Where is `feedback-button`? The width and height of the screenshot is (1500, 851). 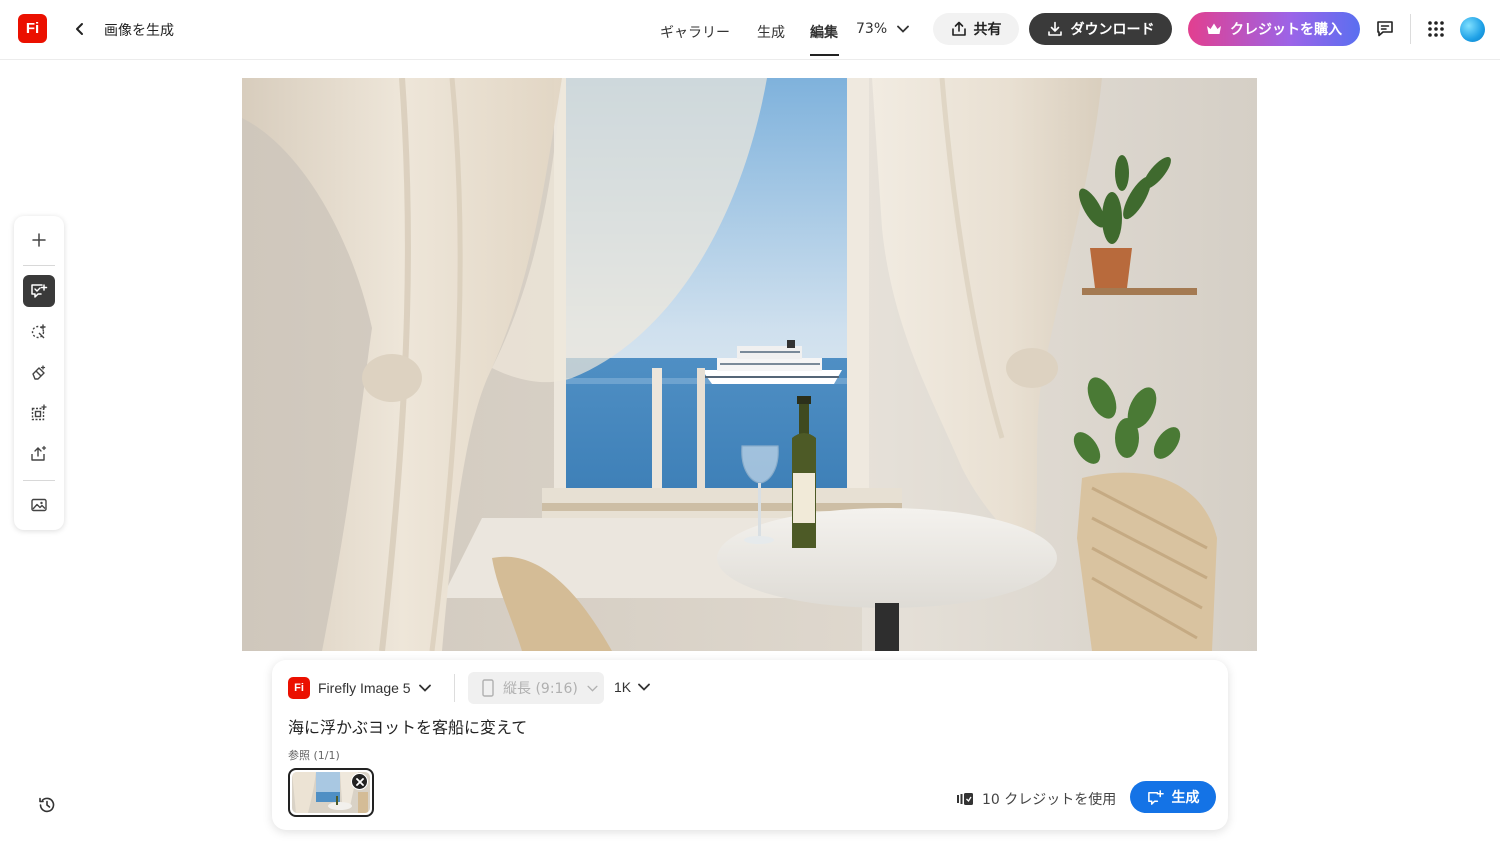 feedback-button is located at coordinates (1385, 29).